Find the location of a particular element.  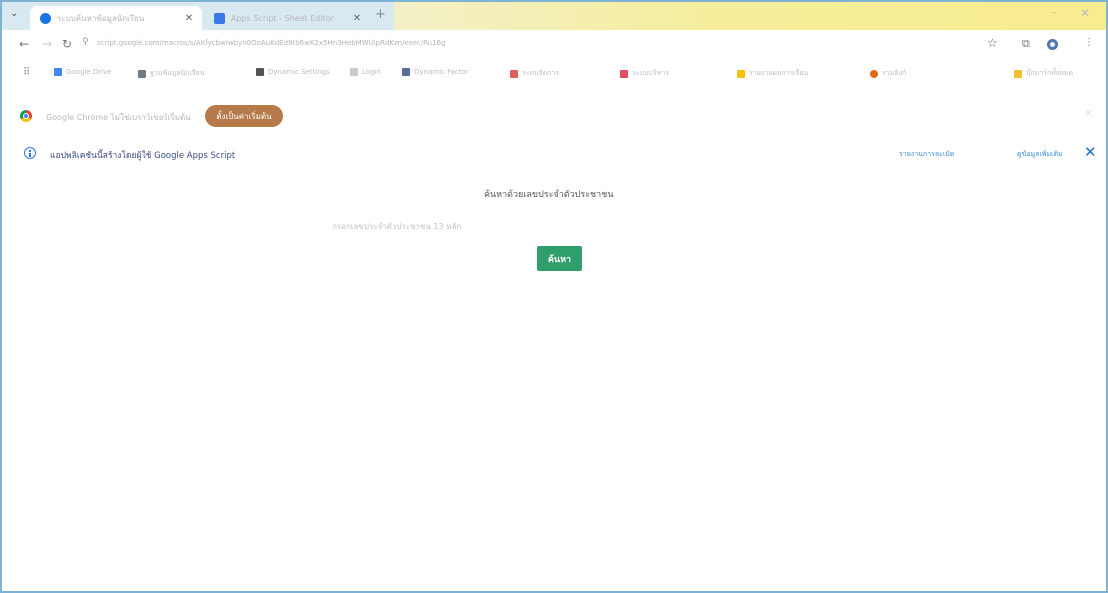

all-bookmarks: บุ๊กมาร์กทั้งหมด is located at coordinates (1043, 73).